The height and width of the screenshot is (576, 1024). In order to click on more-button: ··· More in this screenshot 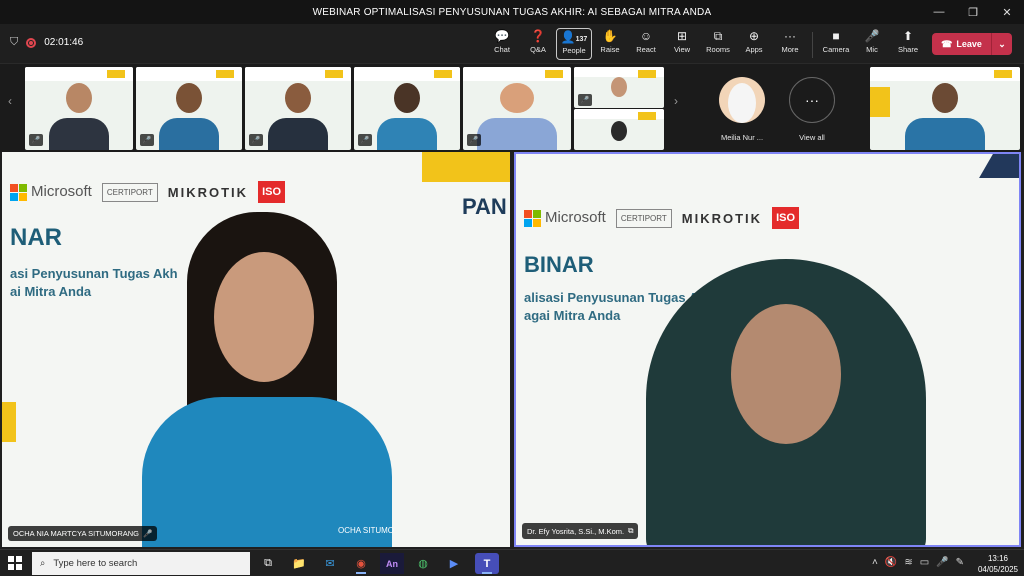, I will do `click(790, 44)`.